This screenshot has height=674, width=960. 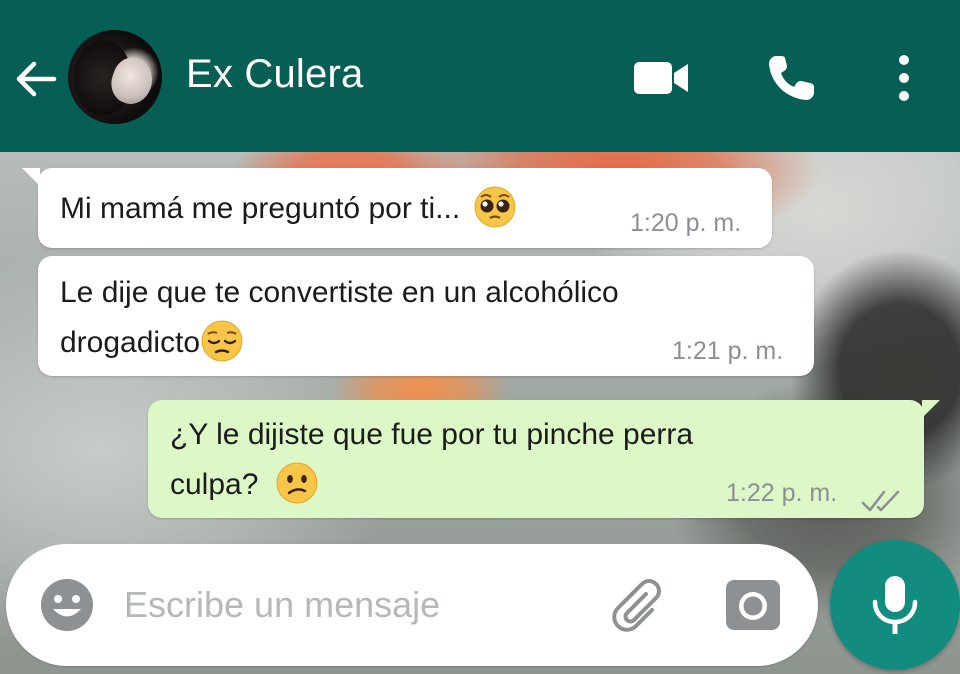 What do you see at coordinates (904, 78) in the screenshot?
I see `more-vert-icon` at bounding box center [904, 78].